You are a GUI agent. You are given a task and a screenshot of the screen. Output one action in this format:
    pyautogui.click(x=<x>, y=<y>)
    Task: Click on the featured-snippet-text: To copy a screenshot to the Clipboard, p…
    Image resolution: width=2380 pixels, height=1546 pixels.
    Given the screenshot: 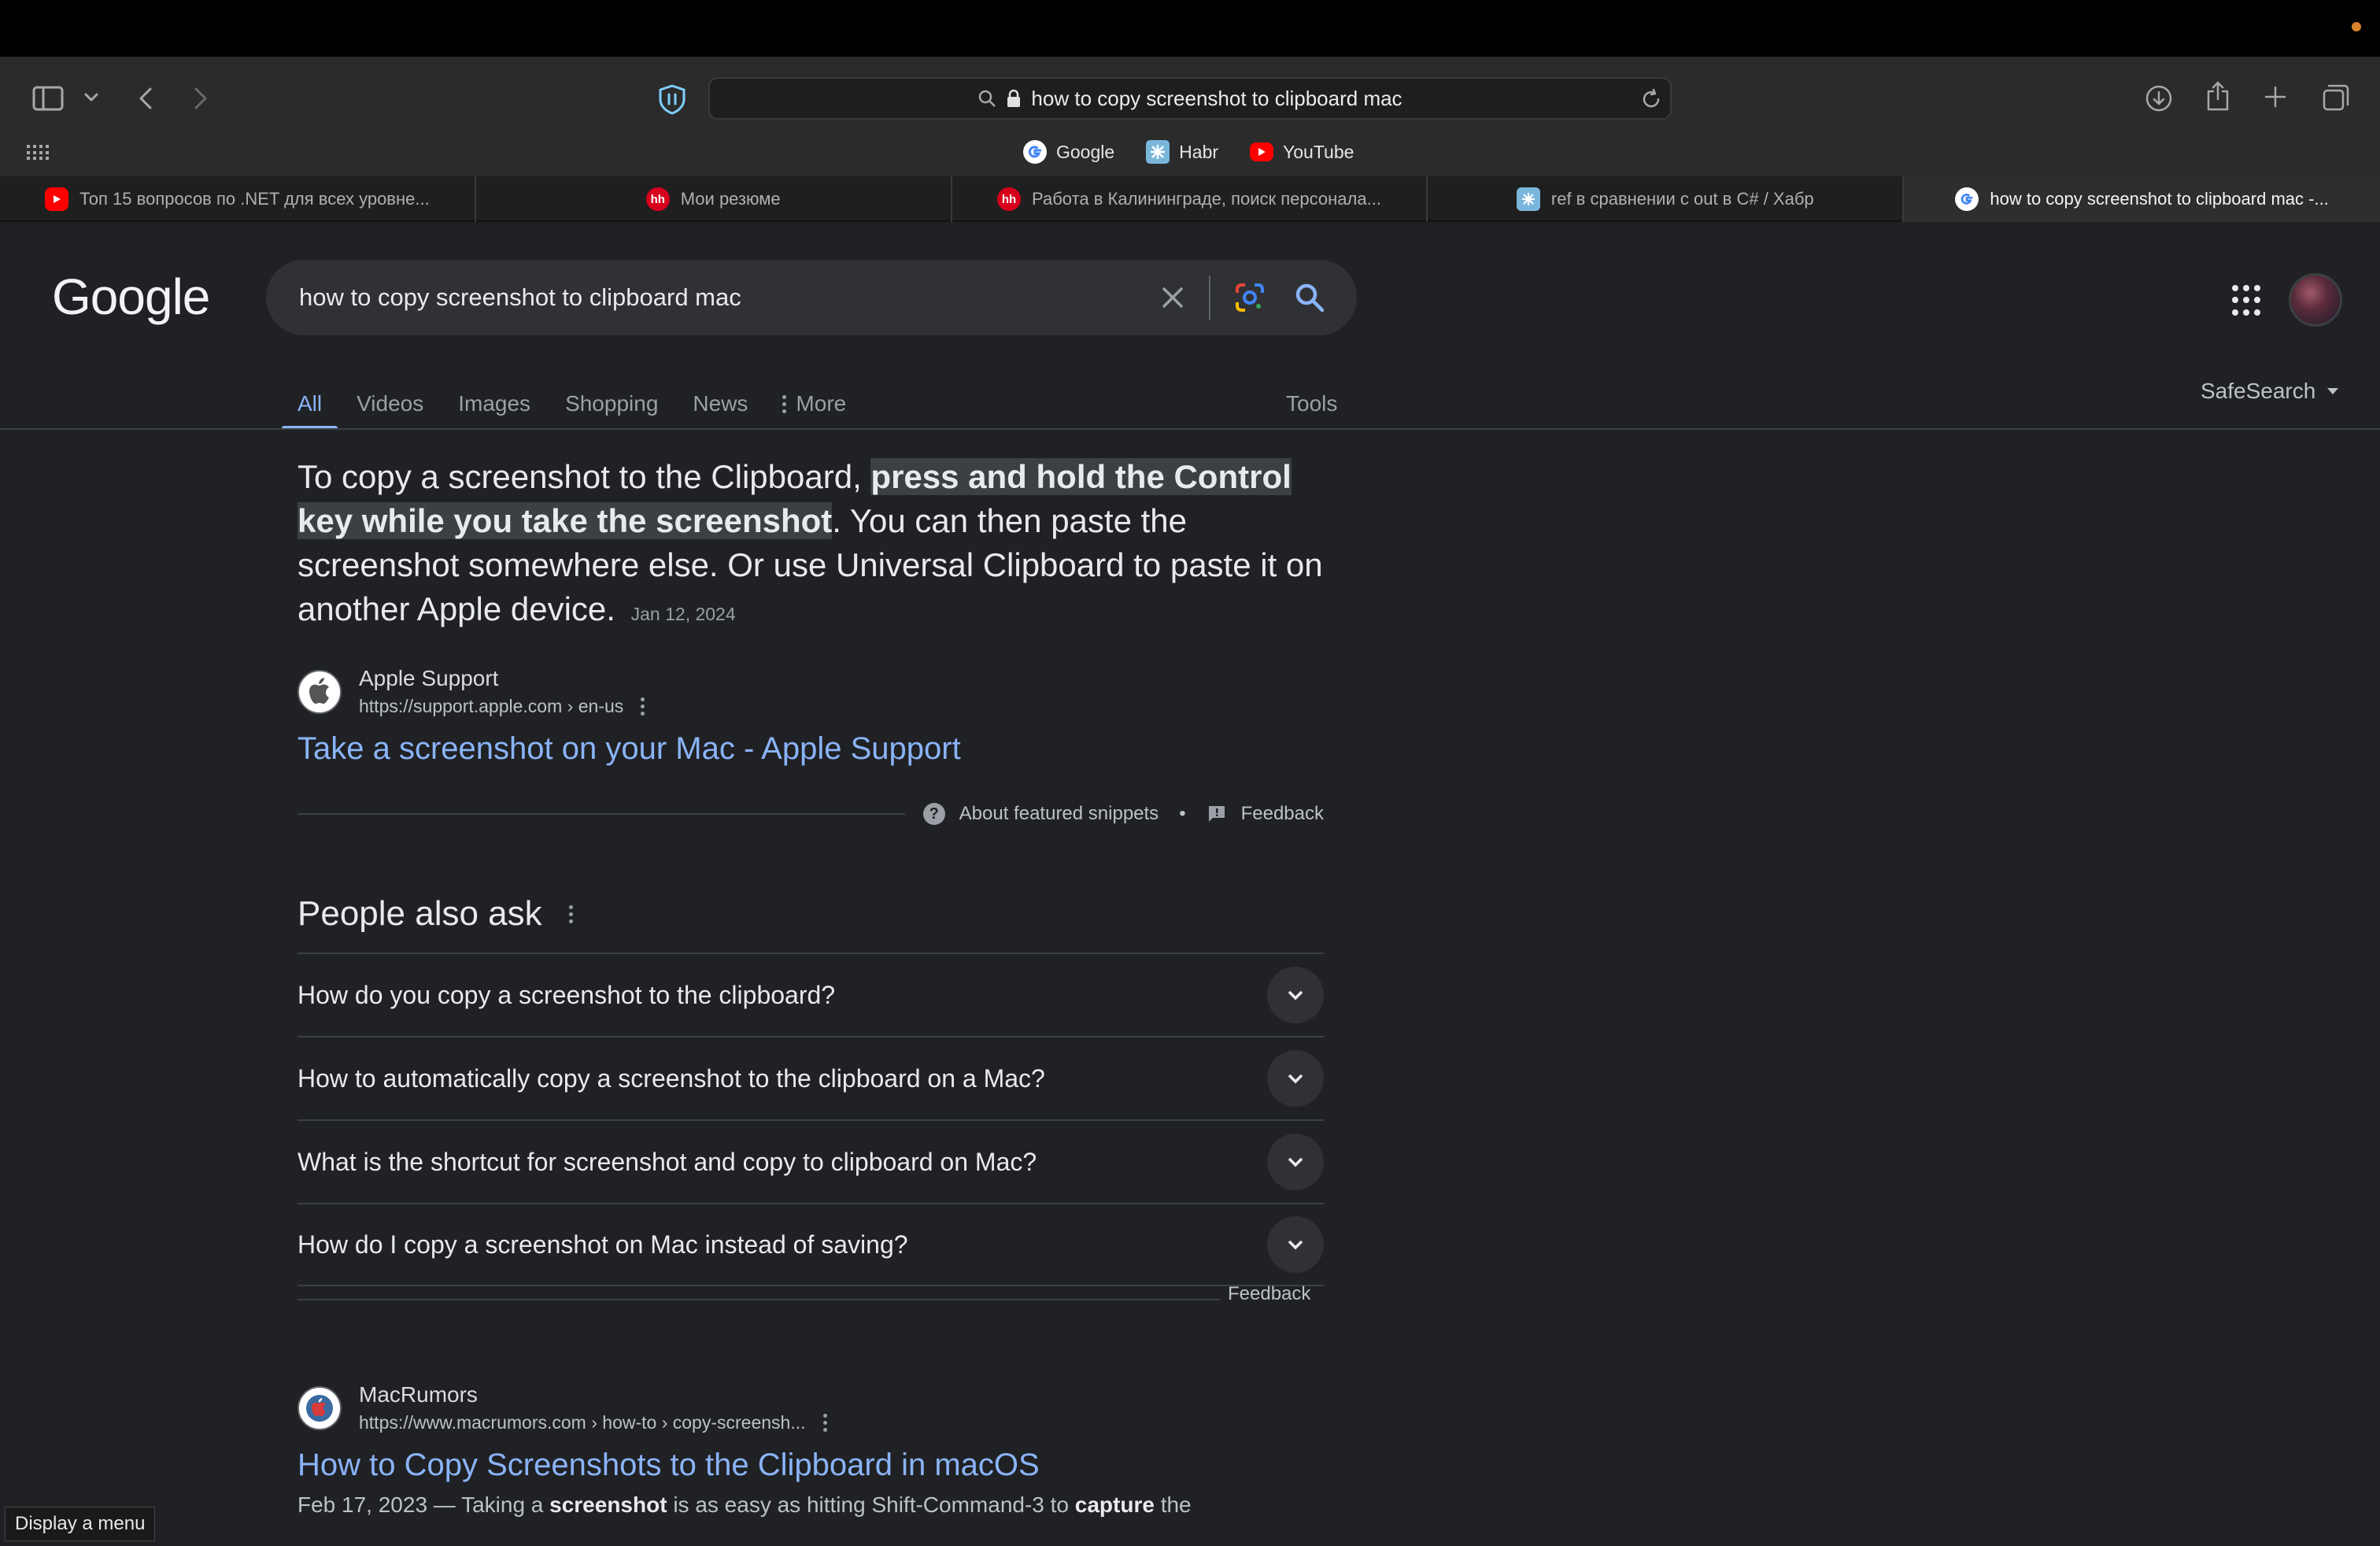 What is the action you would take?
    pyautogui.click(x=817, y=545)
    